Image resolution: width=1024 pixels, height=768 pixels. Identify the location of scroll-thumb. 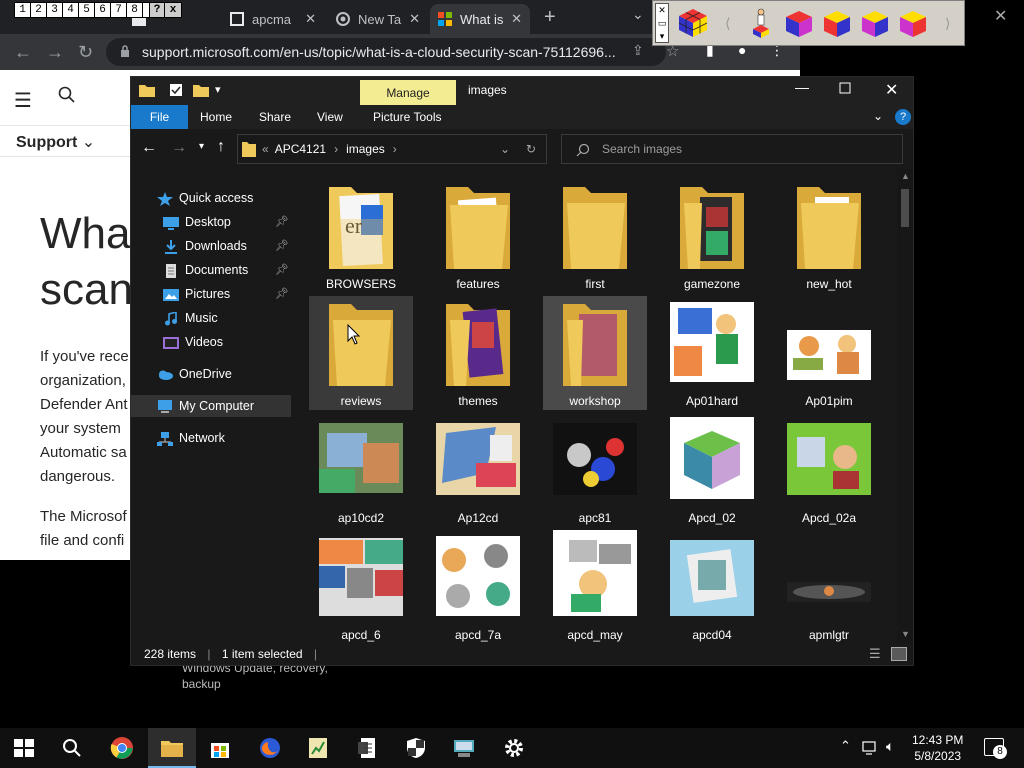
(905, 208).